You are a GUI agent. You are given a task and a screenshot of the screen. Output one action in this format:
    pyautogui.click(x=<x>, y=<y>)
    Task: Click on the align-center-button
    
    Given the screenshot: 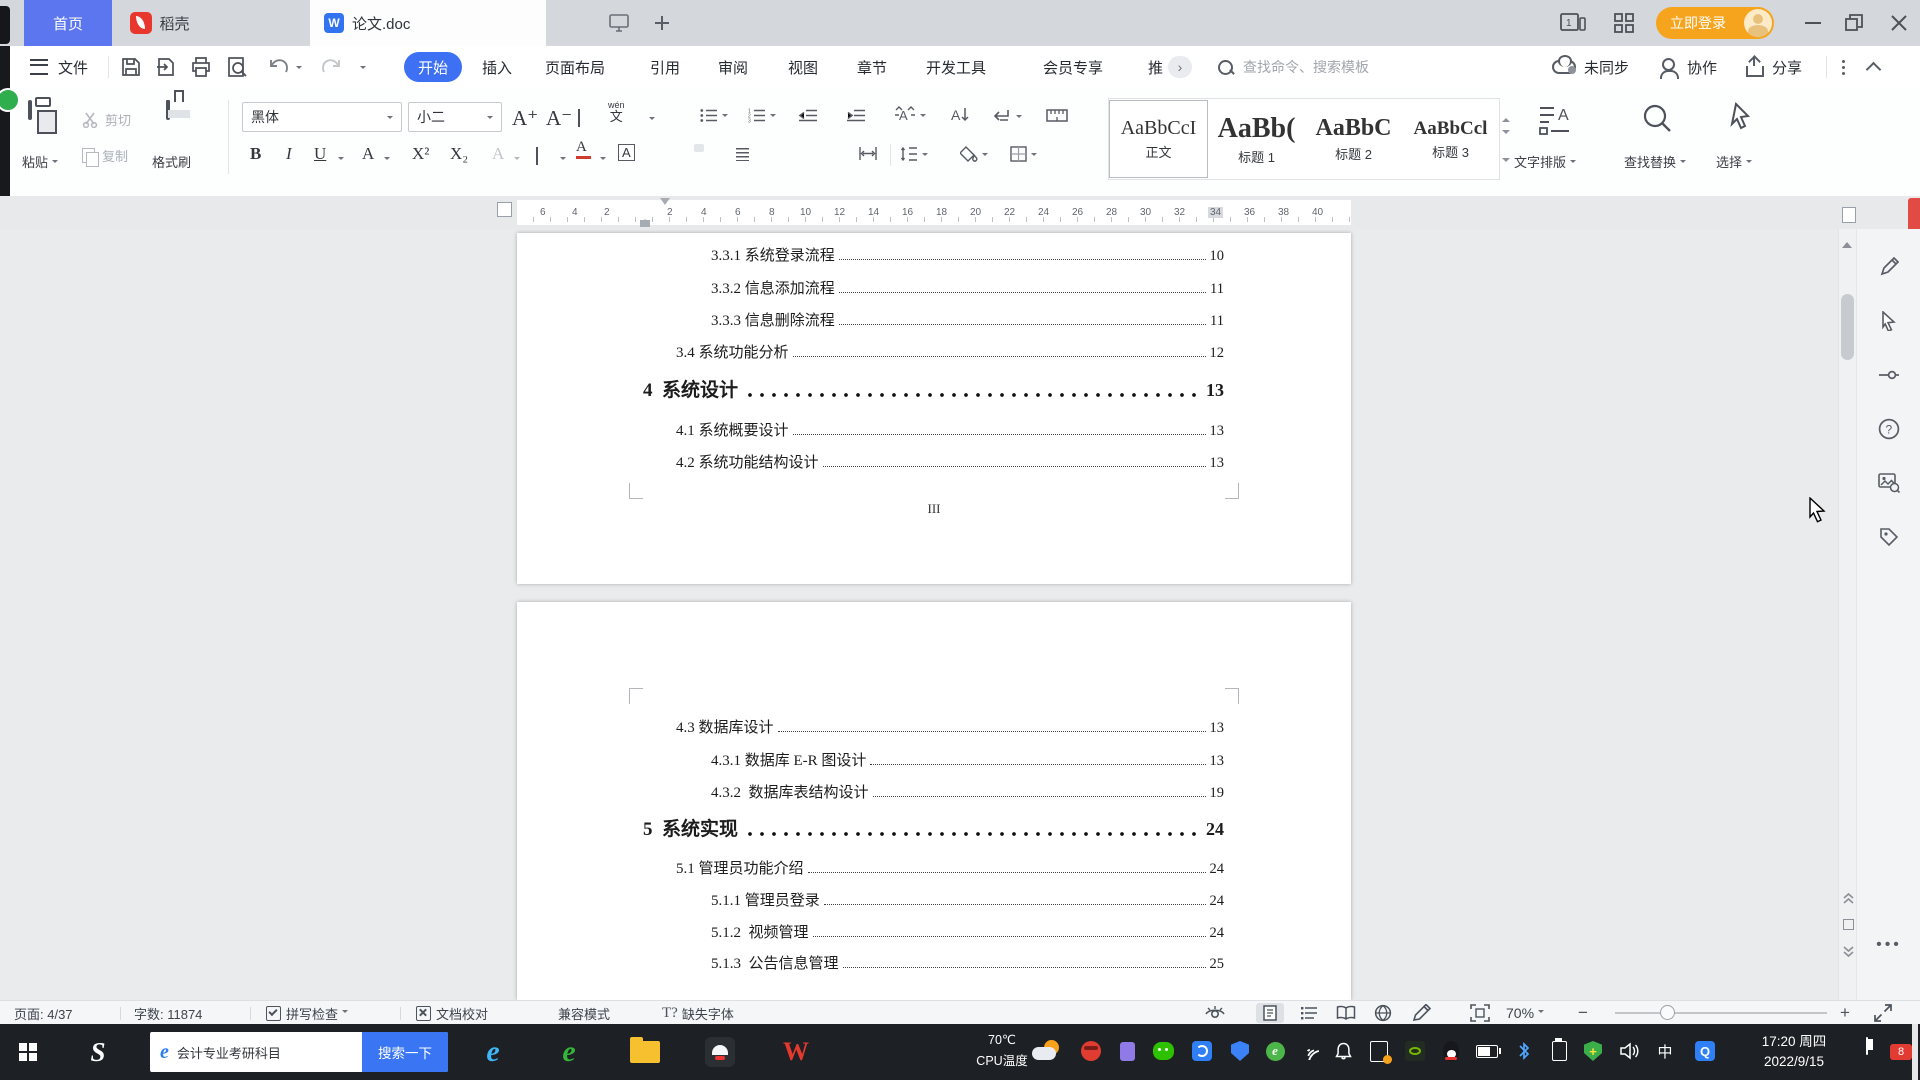 What is the action you would take?
    pyautogui.click(x=742, y=154)
    